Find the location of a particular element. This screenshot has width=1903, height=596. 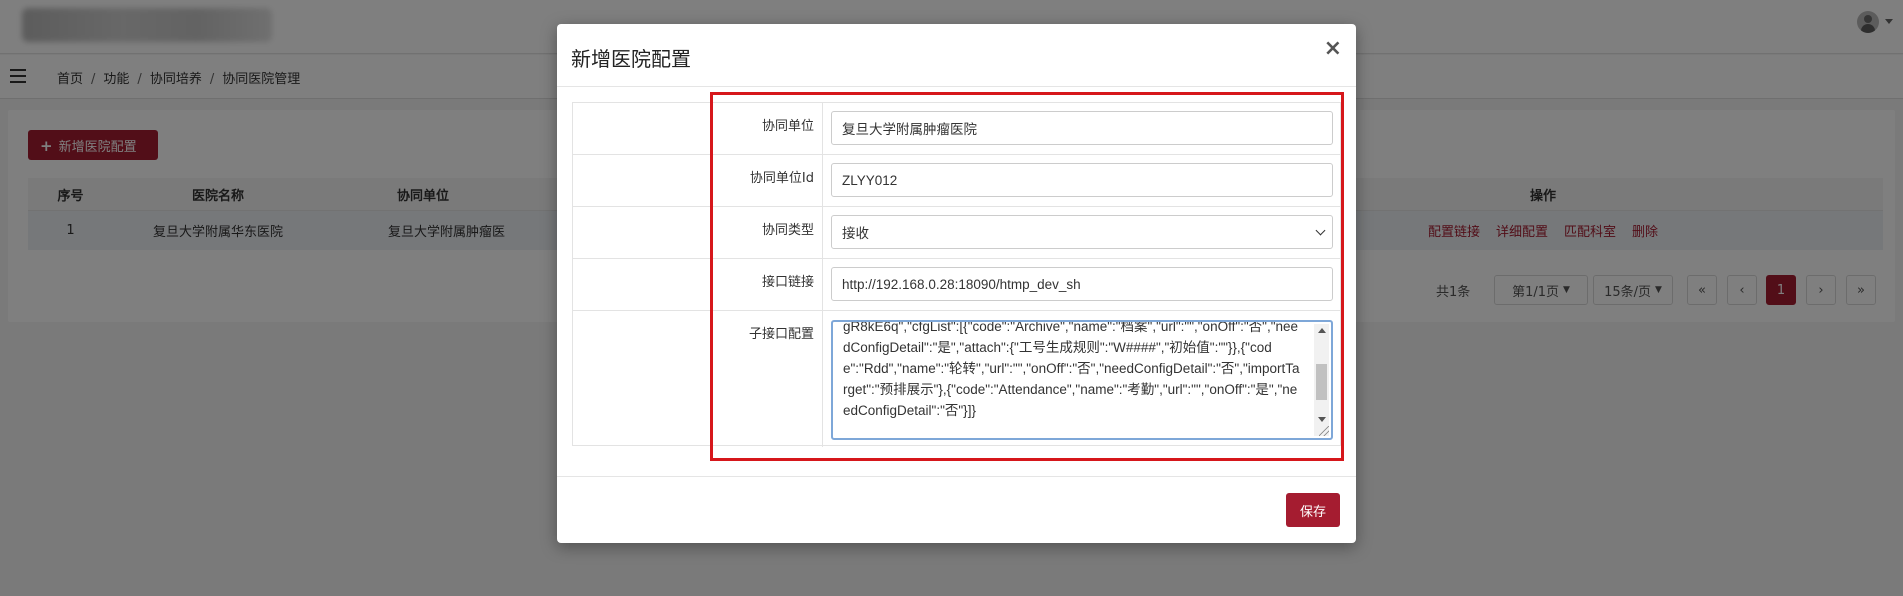

form-row-coop-type: 协同类型 接收 is located at coordinates (956, 233).